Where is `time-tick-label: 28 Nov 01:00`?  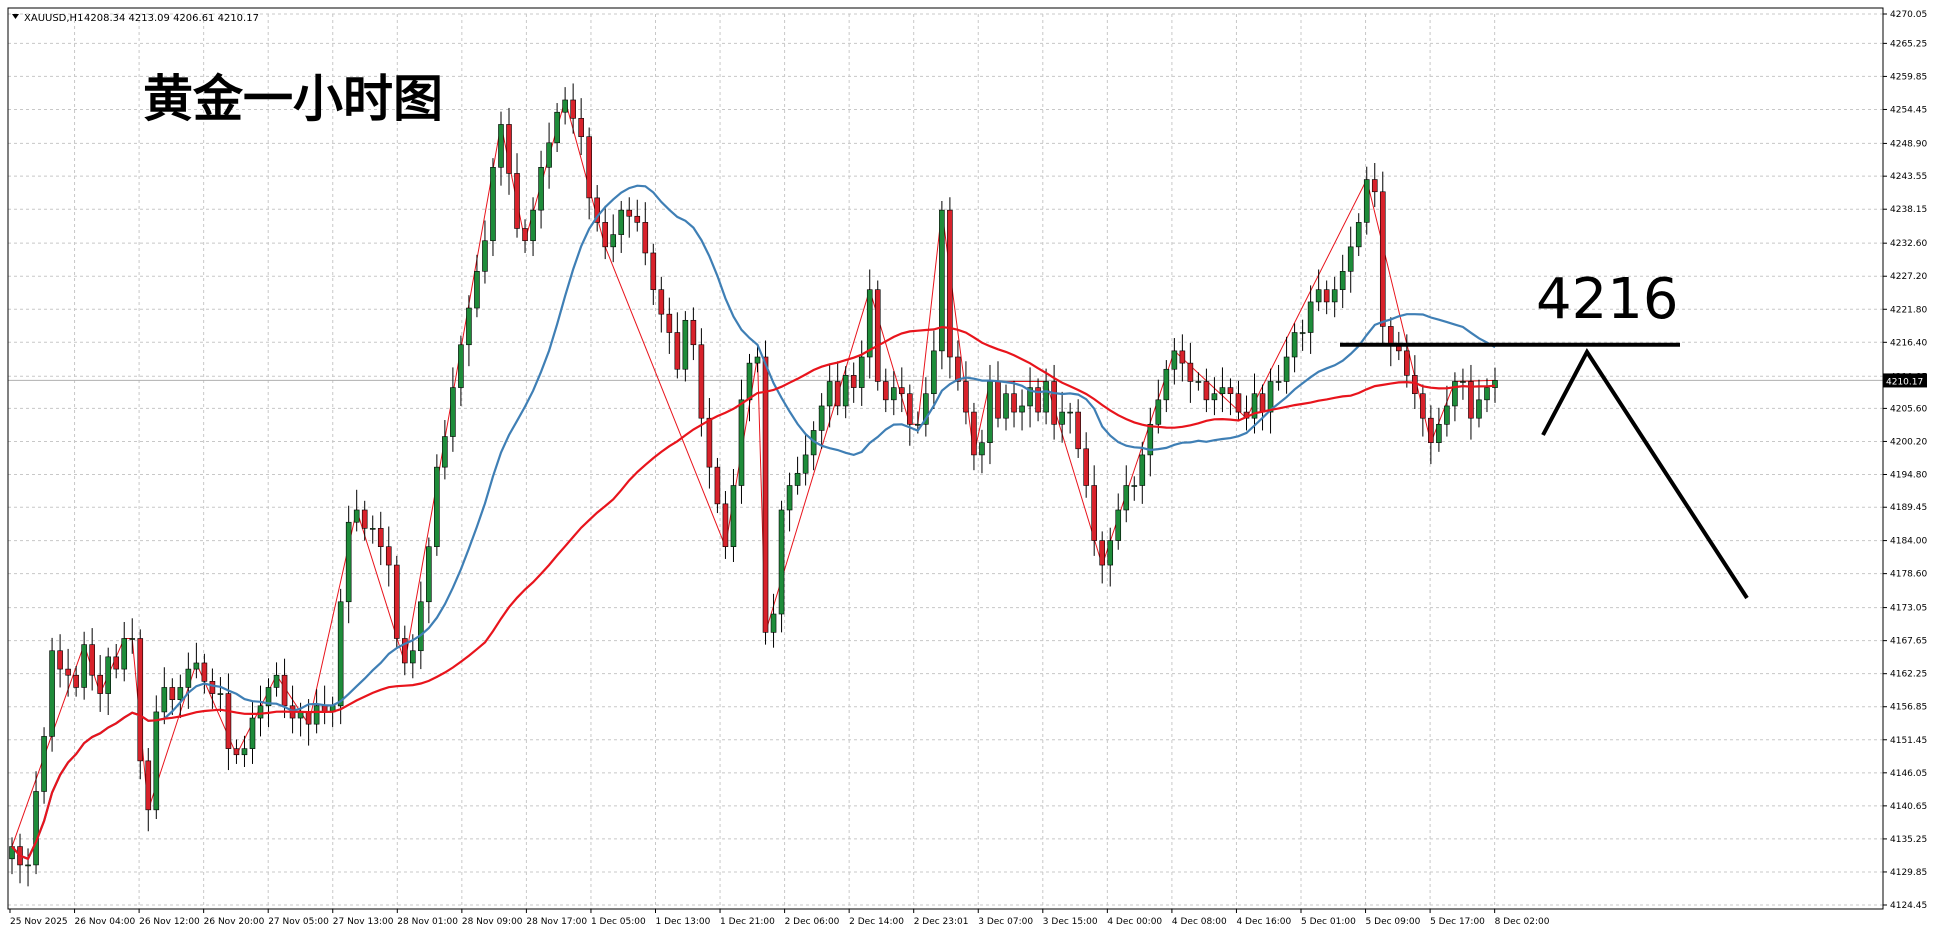
time-tick-label: 28 Nov 01:00 is located at coordinates (427, 922).